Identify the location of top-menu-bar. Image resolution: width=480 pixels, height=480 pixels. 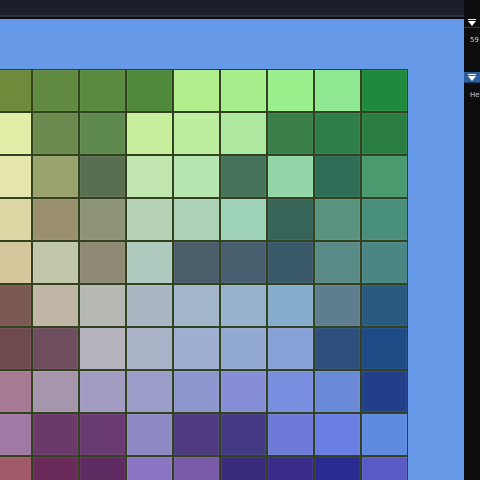
(232, 8).